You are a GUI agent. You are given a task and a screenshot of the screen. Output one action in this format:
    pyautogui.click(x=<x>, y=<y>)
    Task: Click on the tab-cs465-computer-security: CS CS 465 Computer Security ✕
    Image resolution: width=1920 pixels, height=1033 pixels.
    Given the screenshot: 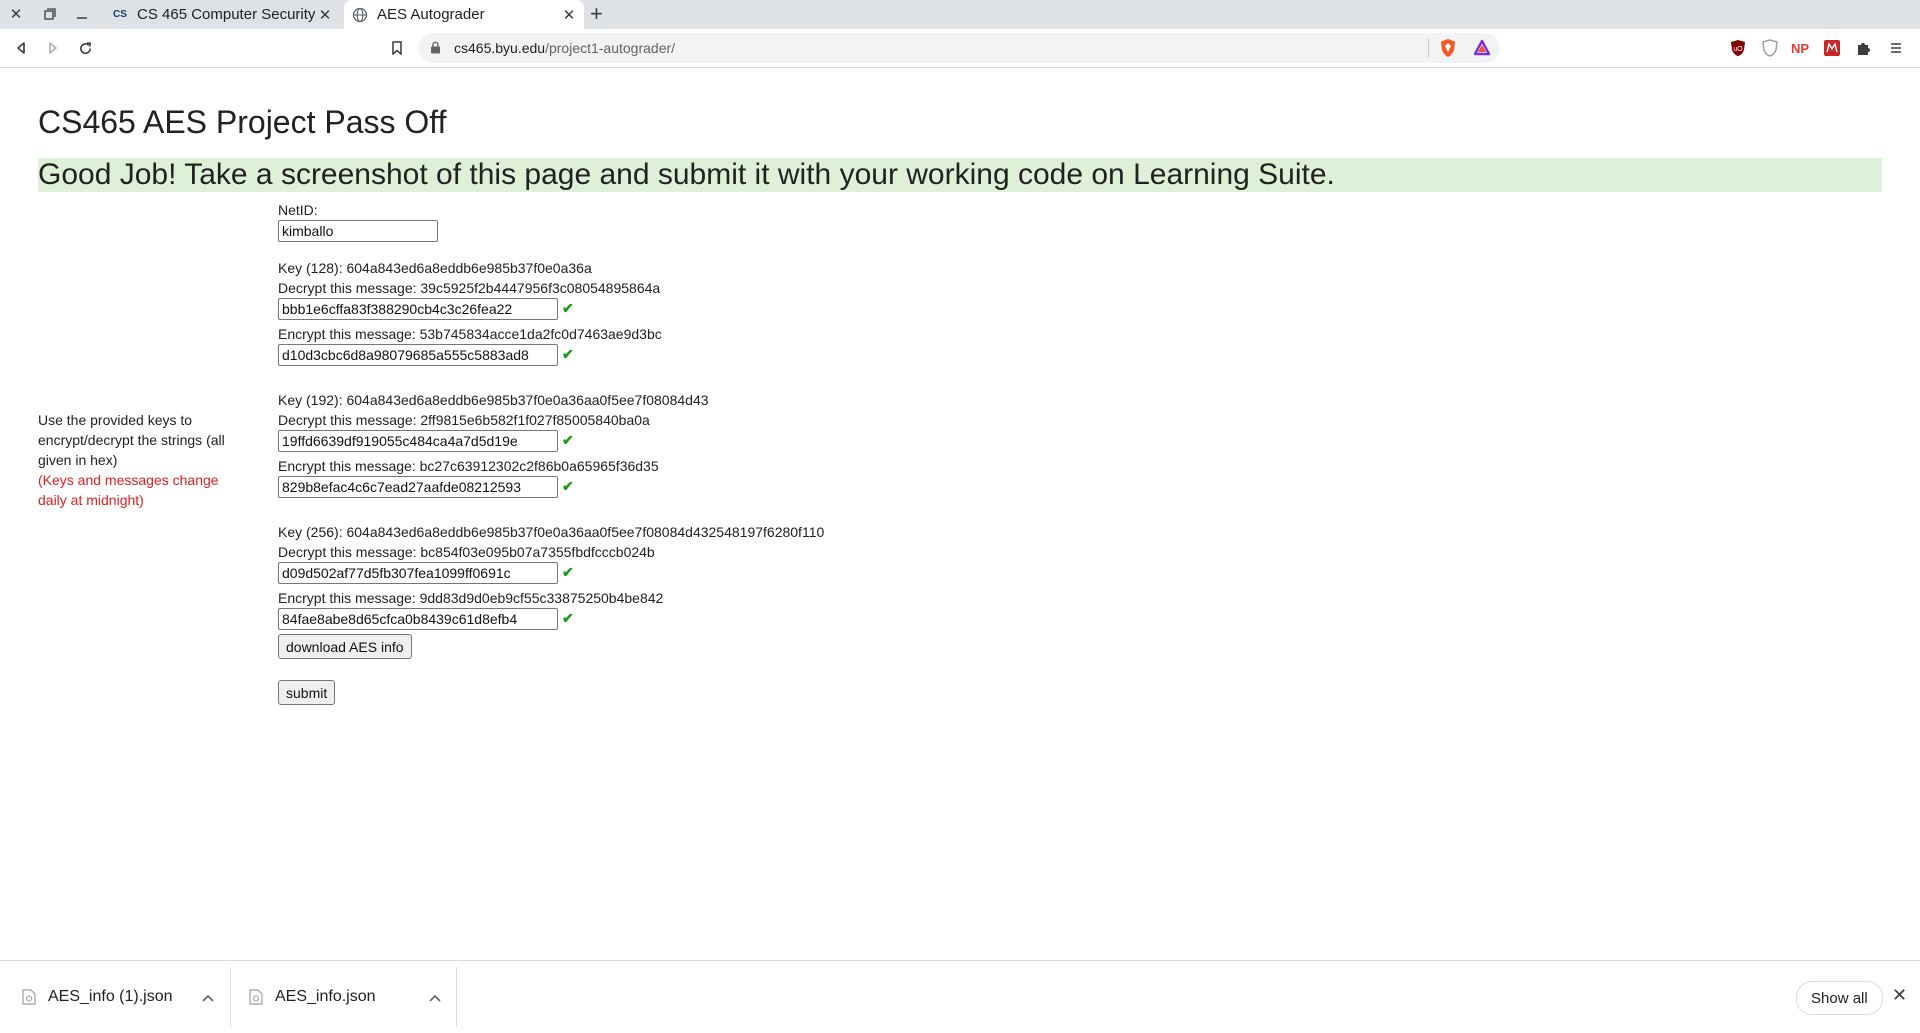 What is the action you would take?
    pyautogui.click(x=222, y=14)
    